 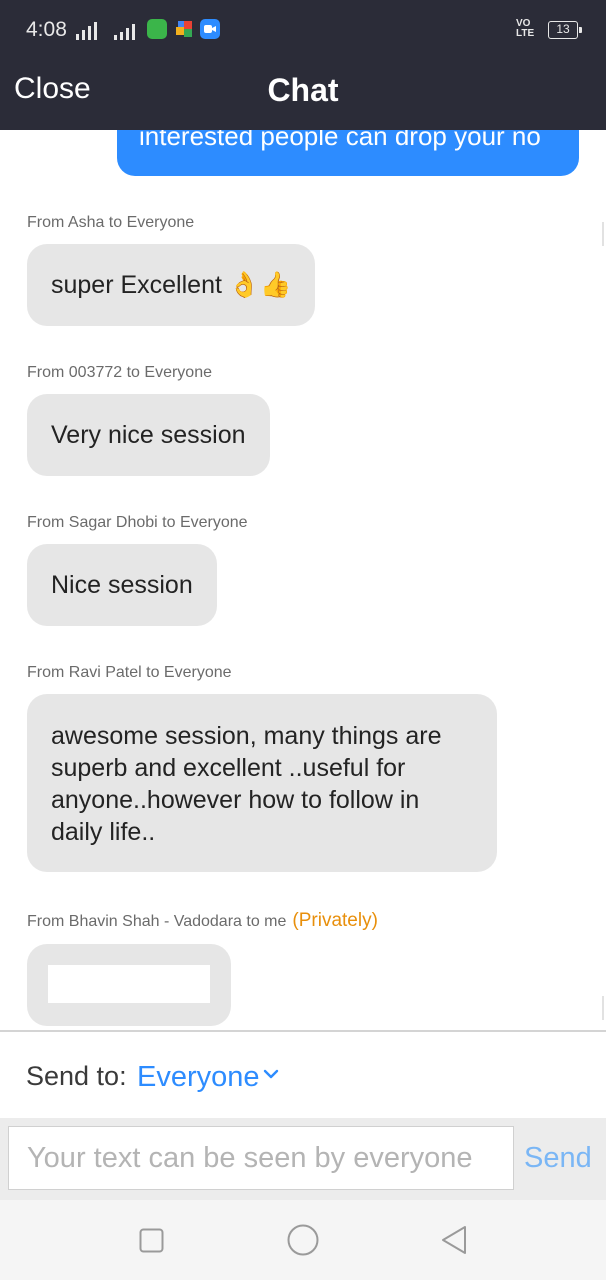 I want to click on back-icon, so click(x=454, y=1240).